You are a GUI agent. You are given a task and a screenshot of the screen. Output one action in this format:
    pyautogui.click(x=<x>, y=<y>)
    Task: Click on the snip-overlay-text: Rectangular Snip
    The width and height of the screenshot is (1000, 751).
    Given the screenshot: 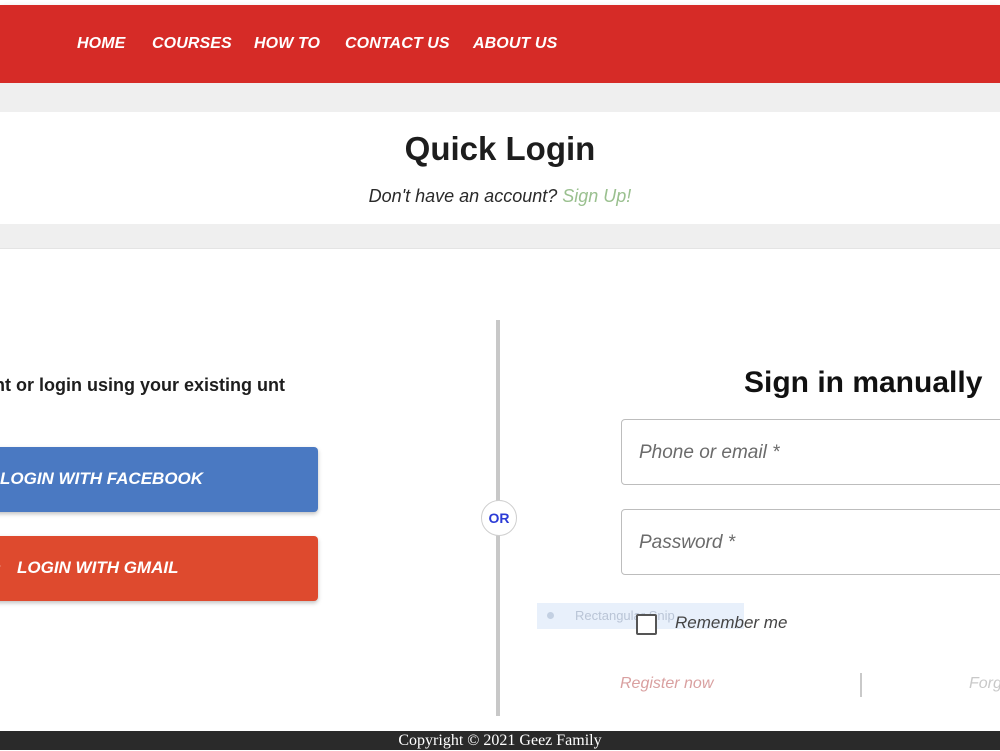 What is the action you would take?
    pyautogui.click(x=625, y=615)
    